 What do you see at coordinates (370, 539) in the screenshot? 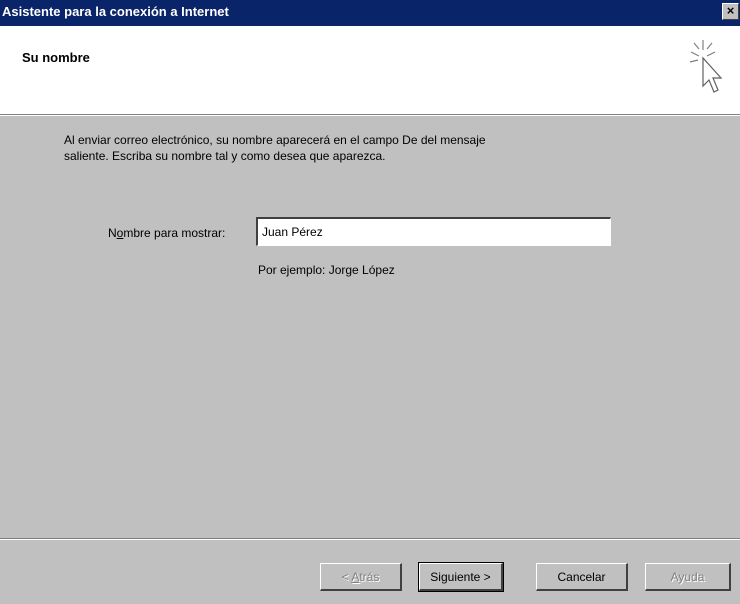
I see `footer-separator-highlight` at bounding box center [370, 539].